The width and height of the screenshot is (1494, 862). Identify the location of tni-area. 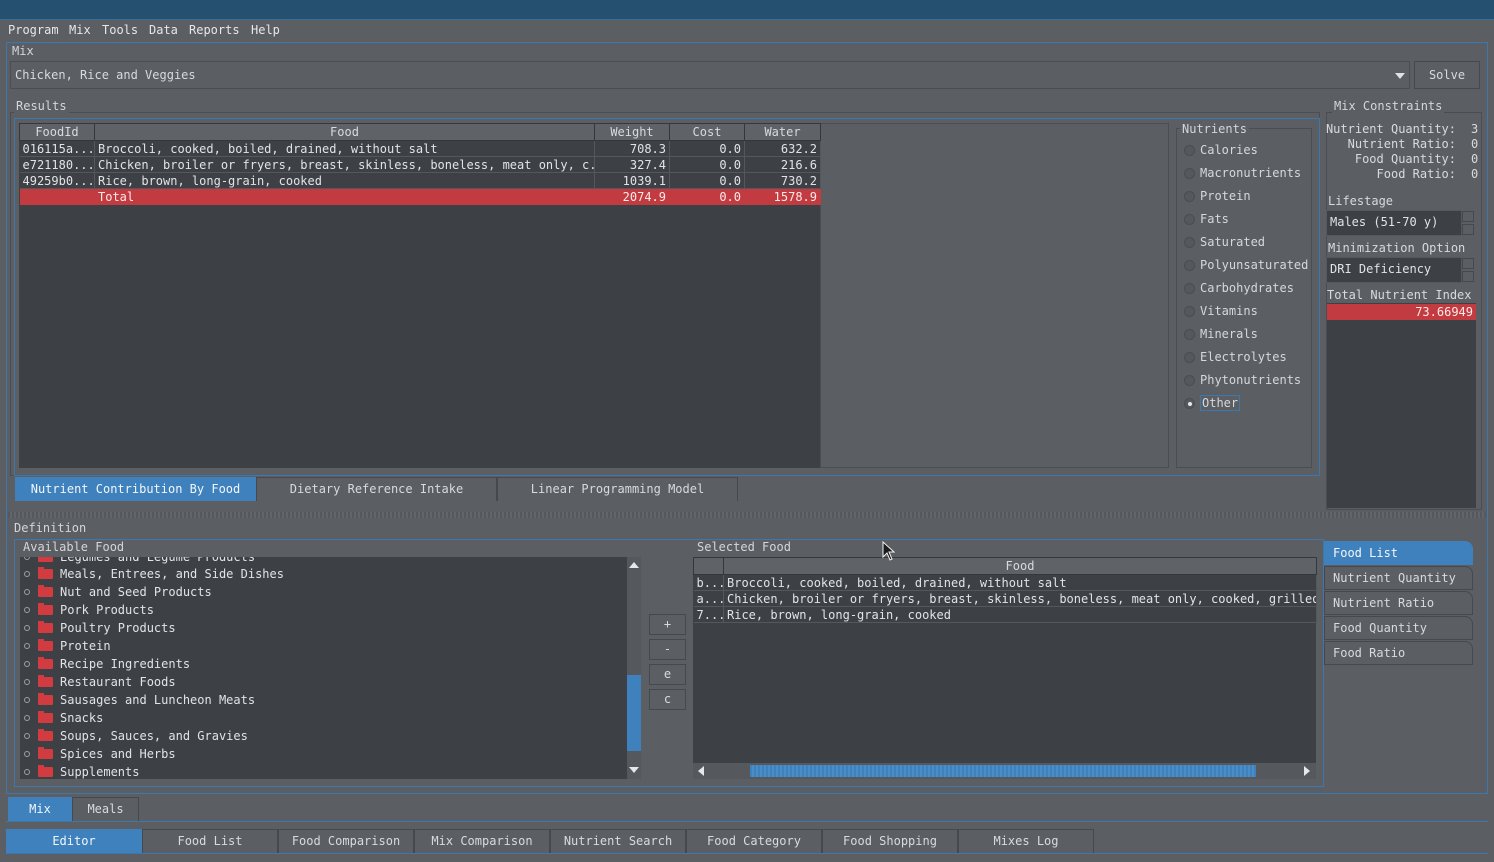
(1401, 405).